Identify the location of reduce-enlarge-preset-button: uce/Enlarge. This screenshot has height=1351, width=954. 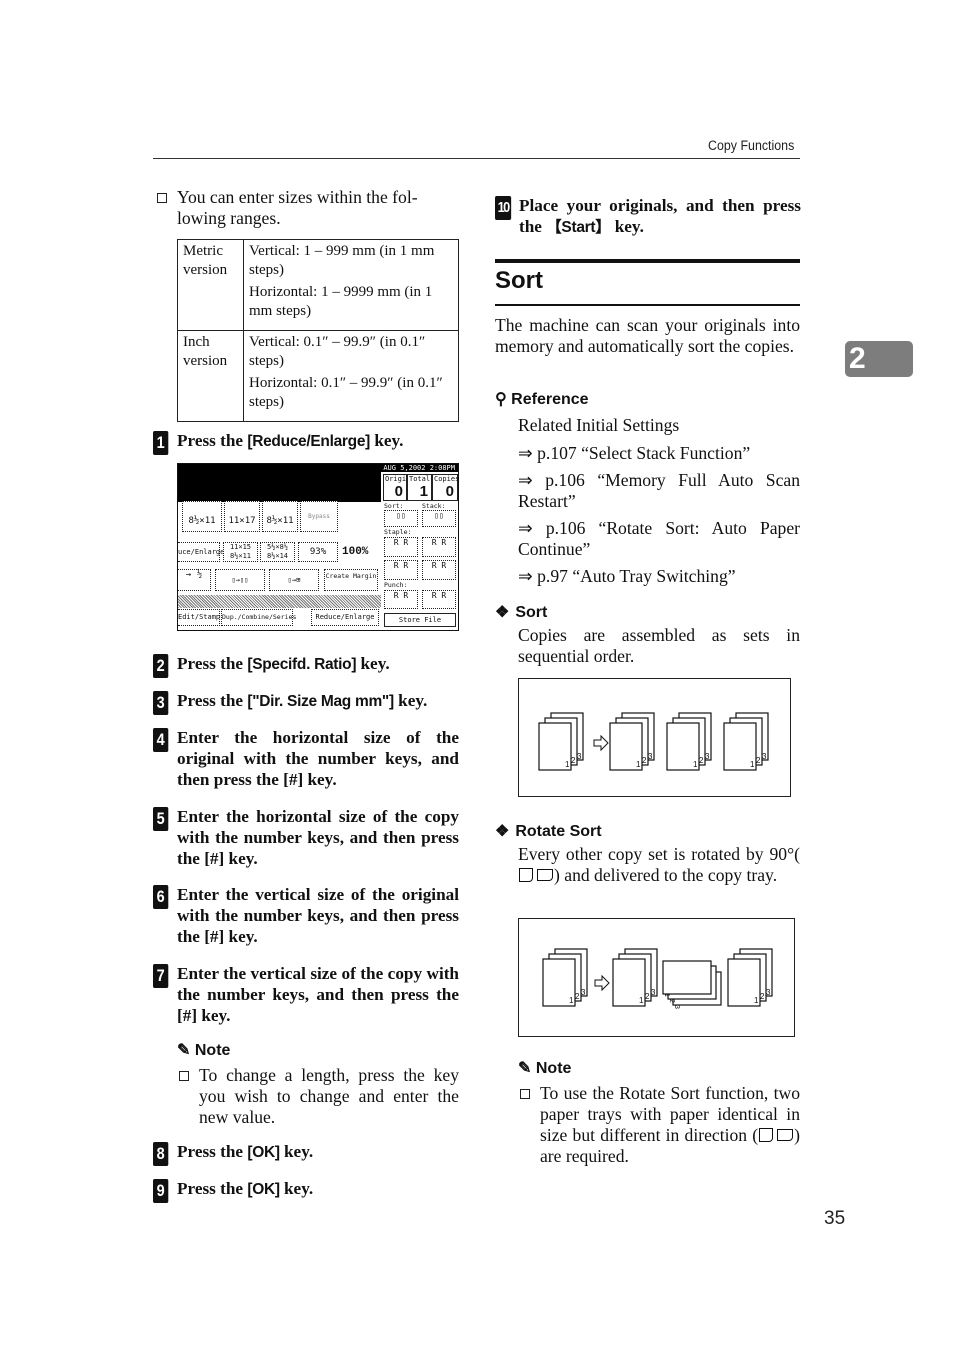
(201, 552).